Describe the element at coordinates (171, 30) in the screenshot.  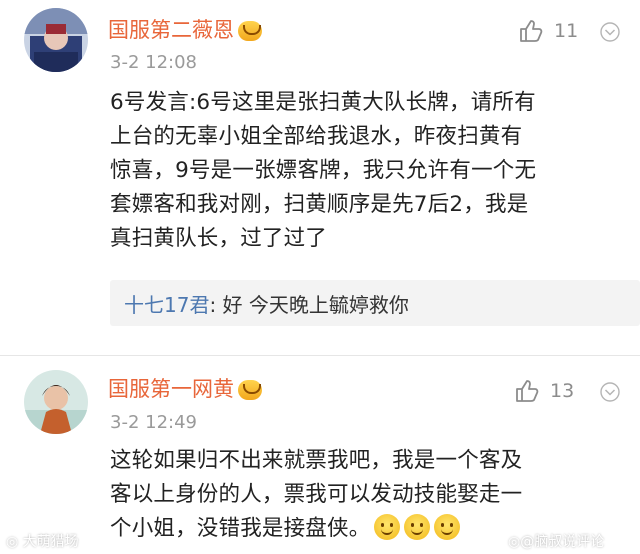
I see `username-text: 国服第二薇恩` at that location.